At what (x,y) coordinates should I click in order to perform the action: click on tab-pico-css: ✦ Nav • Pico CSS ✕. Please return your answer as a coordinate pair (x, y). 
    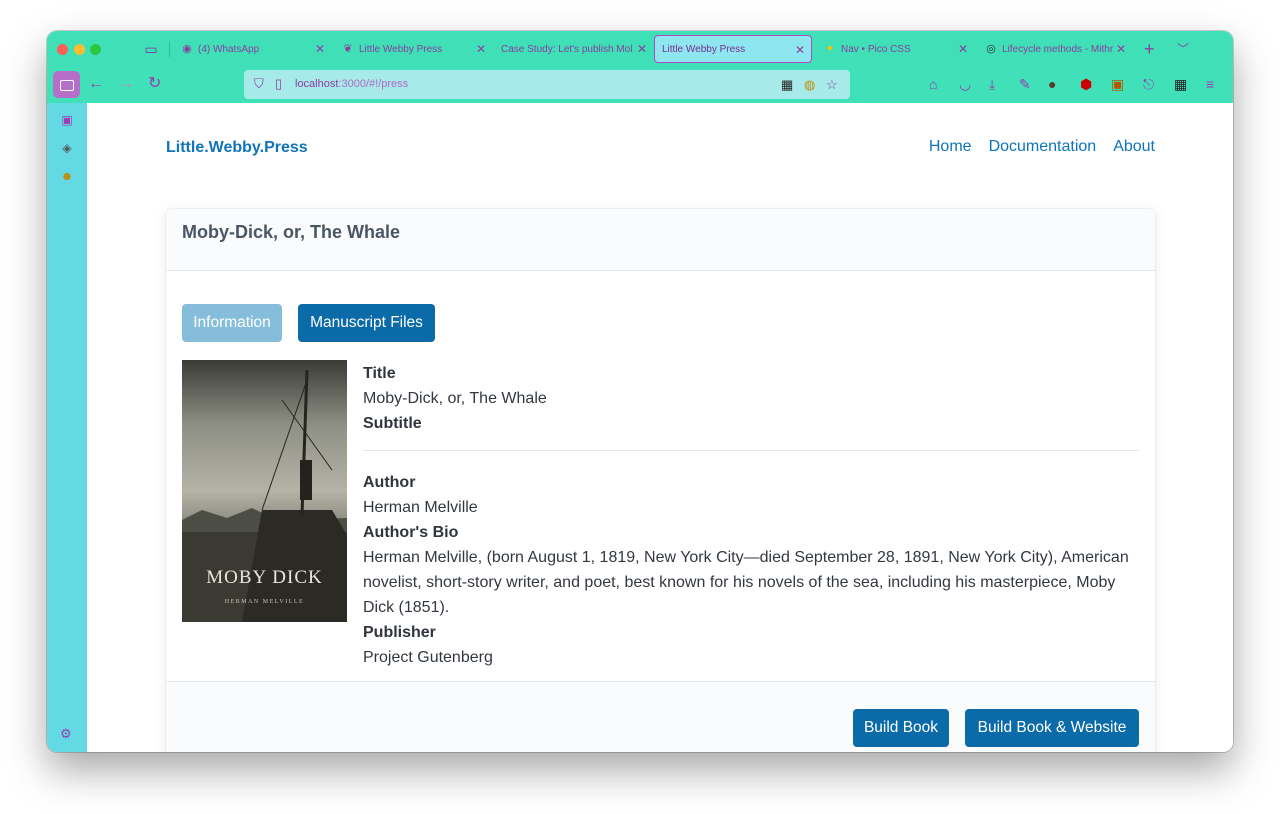
    Looking at the image, I should click on (894, 49).